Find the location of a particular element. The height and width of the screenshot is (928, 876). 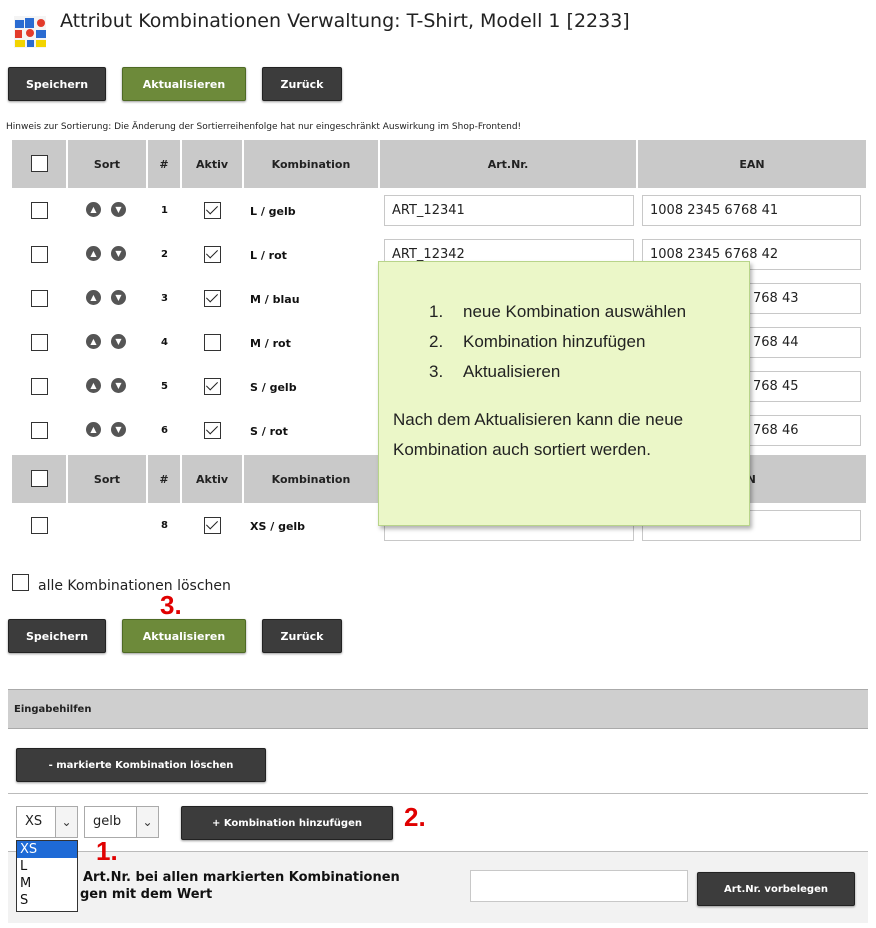

instruction-step: 2. Kombination hinzufügen is located at coordinates (537, 341).